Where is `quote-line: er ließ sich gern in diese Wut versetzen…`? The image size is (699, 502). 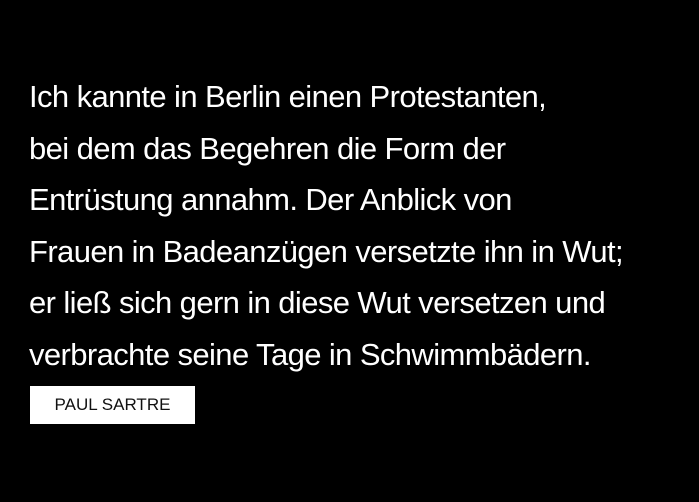 quote-line: er ließ sich gern in diese Wut versetzen… is located at coordinates (317, 302).